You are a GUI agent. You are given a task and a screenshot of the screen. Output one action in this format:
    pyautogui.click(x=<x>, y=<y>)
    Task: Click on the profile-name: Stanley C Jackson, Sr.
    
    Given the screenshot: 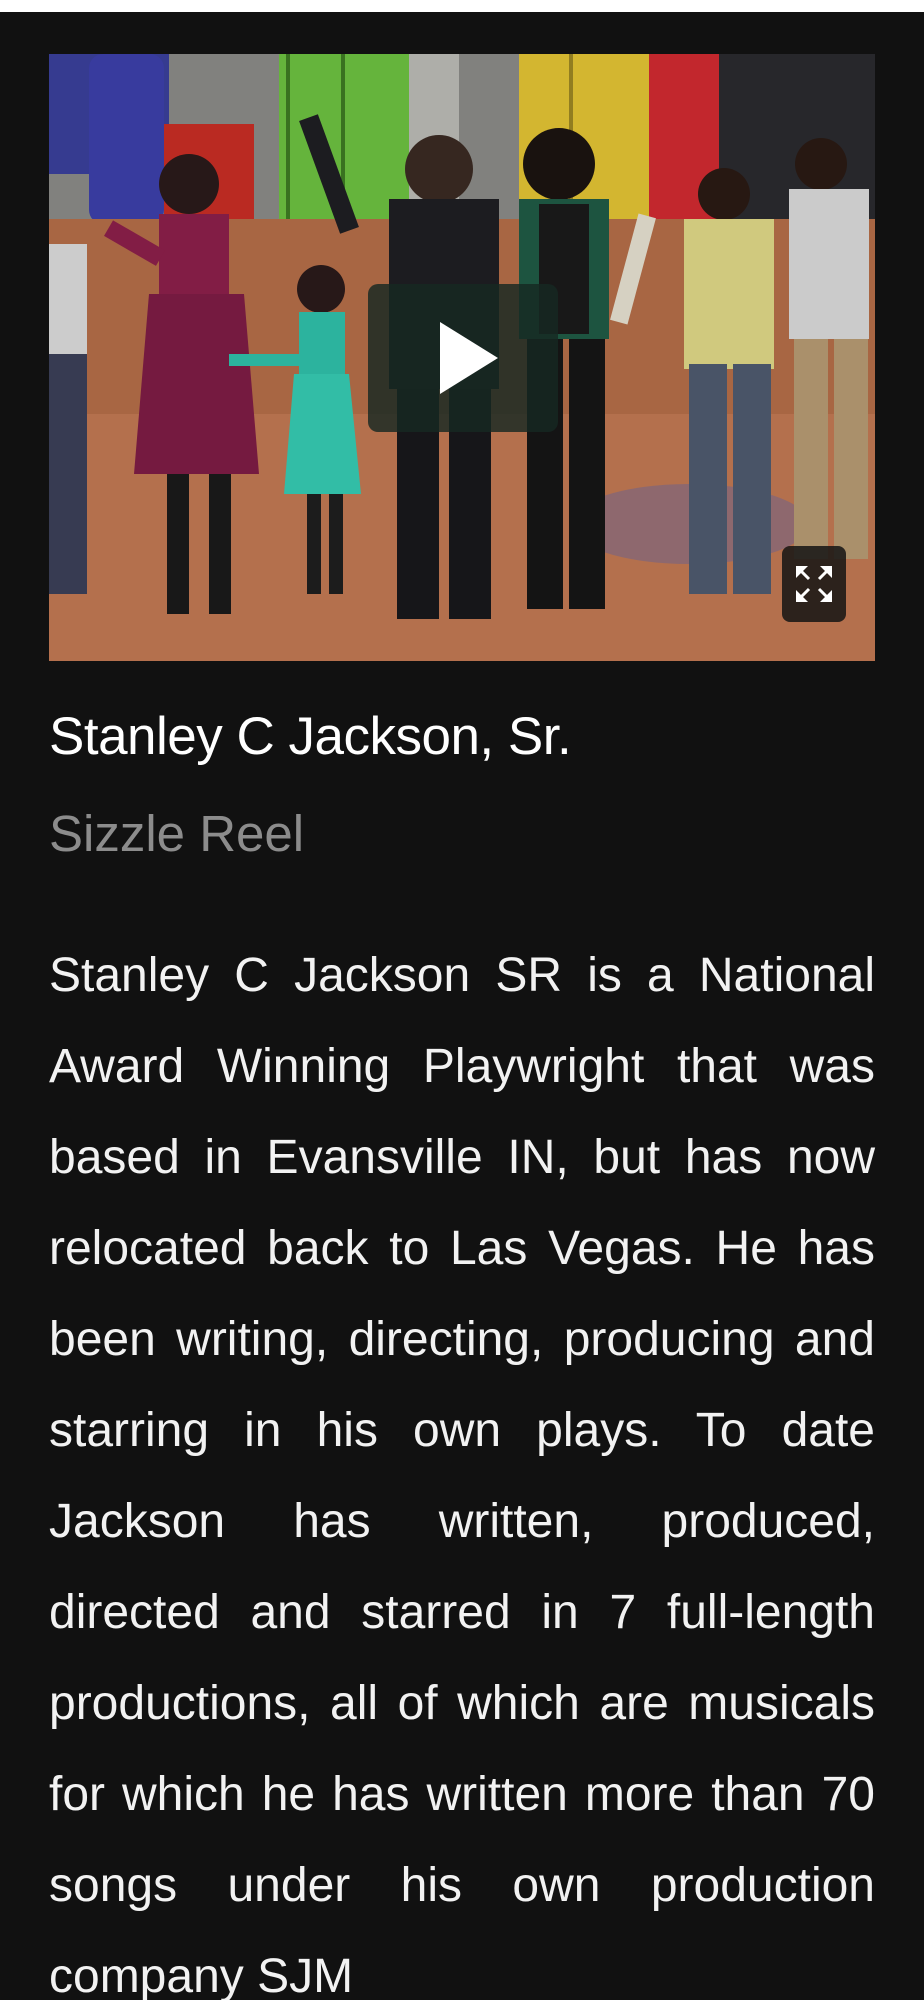 What is the action you would take?
    pyautogui.click(x=310, y=736)
    